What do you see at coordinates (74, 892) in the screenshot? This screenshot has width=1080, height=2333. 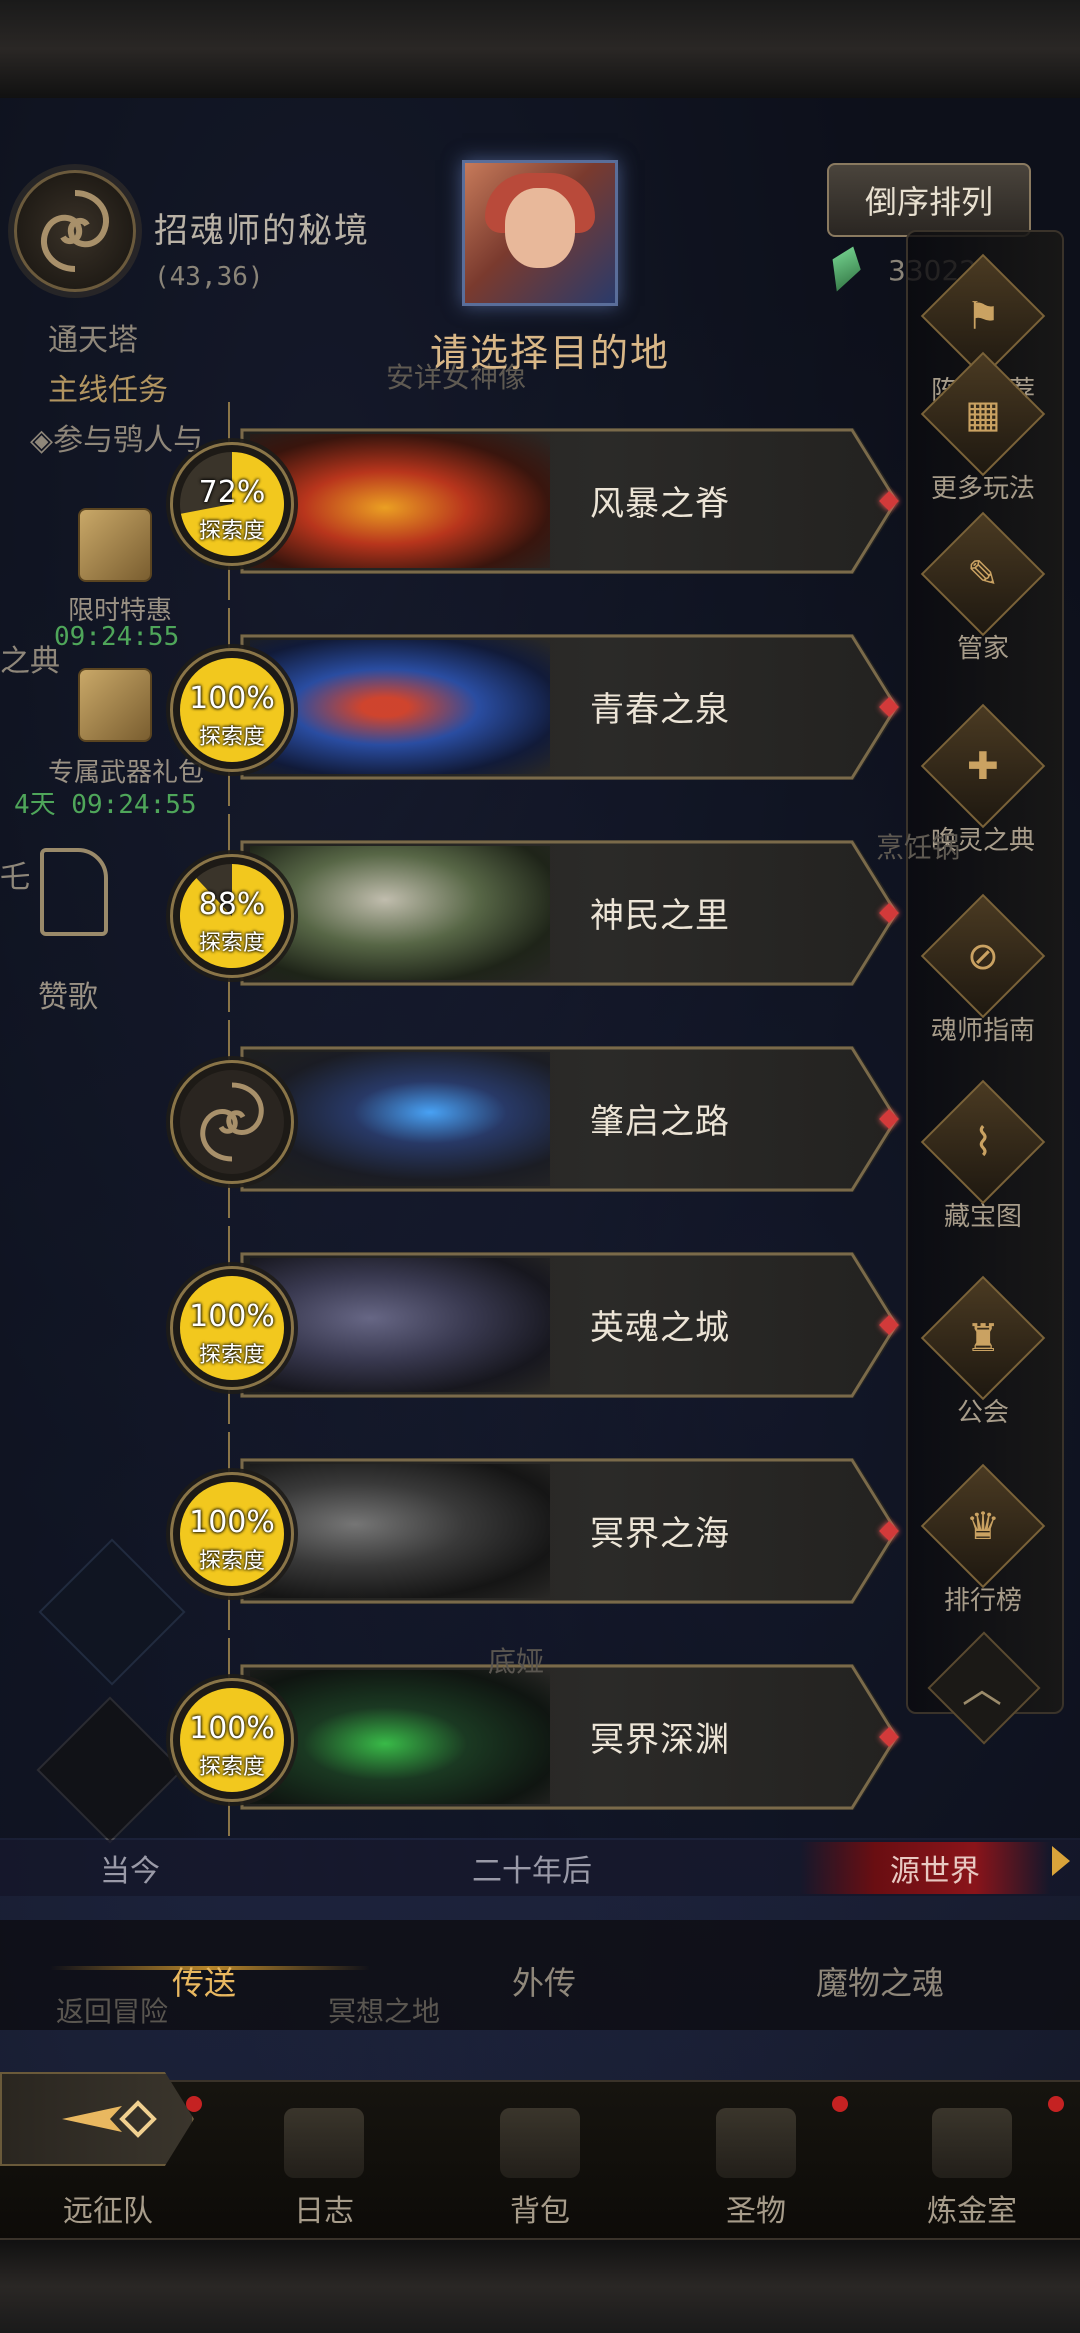 I see `harp-icon` at bounding box center [74, 892].